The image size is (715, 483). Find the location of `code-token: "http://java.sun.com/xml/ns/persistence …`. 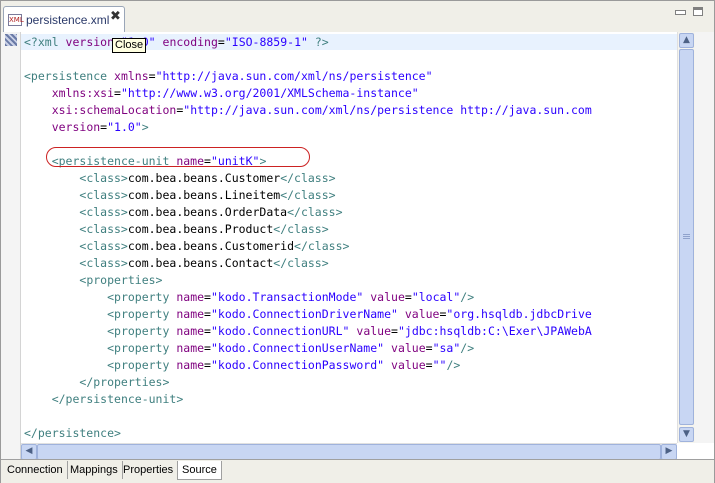

code-token: "http://java.sun.com/xml/ns/persistence … is located at coordinates (387, 110).